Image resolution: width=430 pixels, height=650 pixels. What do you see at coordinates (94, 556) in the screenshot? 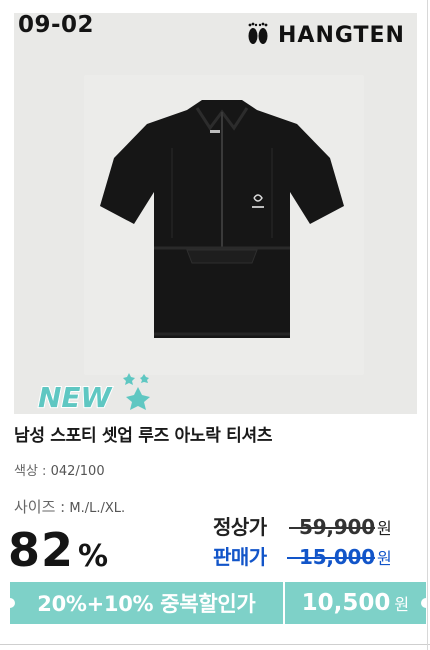
I see `discount-unit: %` at bounding box center [94, 556].